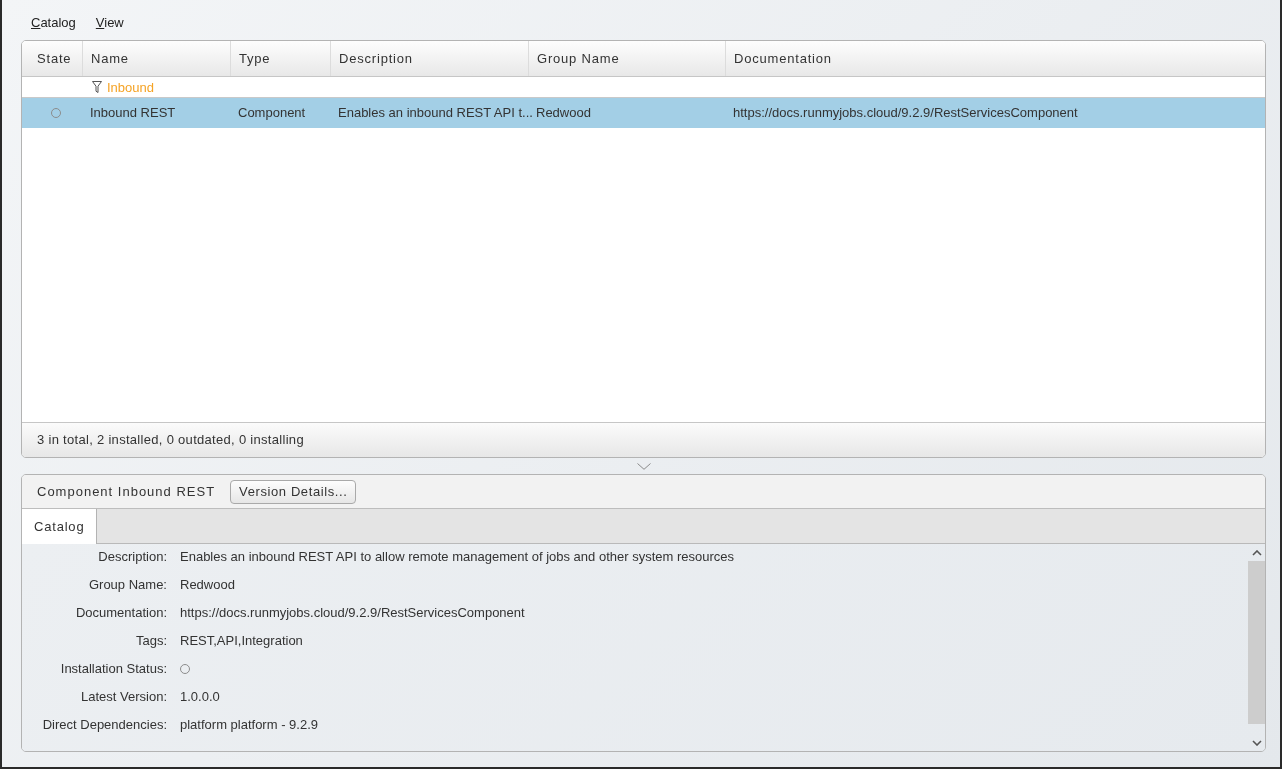 This screenshot has width=1282, height=769. I want to click on column-header: Documentation, so click(995, 58).